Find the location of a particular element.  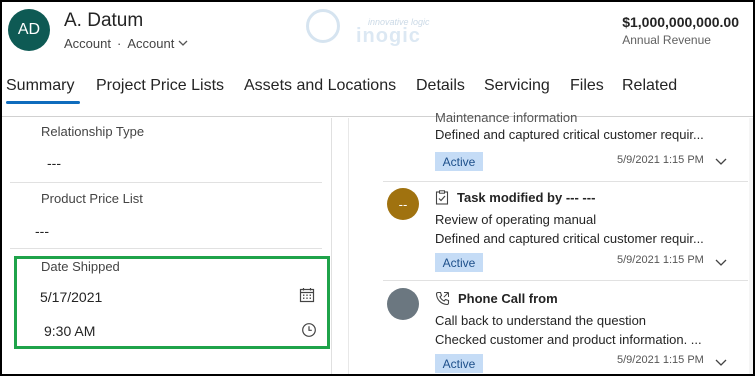

tab-project-price-lists: Project Price Lists is located at coordinates (162, 89).